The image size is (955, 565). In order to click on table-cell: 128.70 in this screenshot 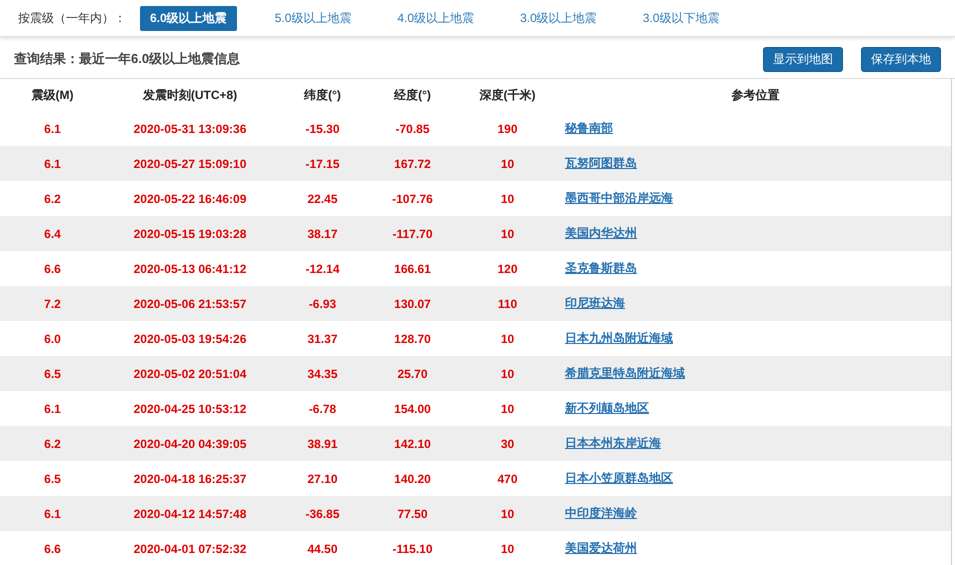, I will do `click(412, 338)`.